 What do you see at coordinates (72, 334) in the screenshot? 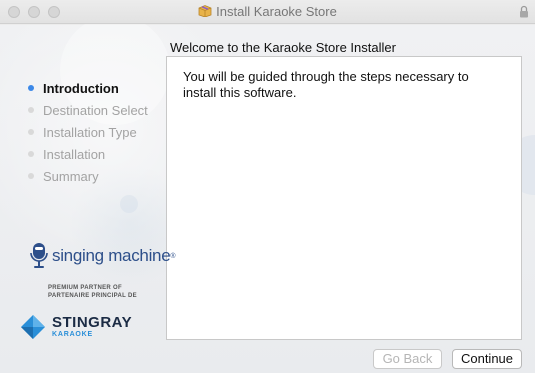
I see `stingray-subtitle: KARAOKE` at bounding box center [72, 334].